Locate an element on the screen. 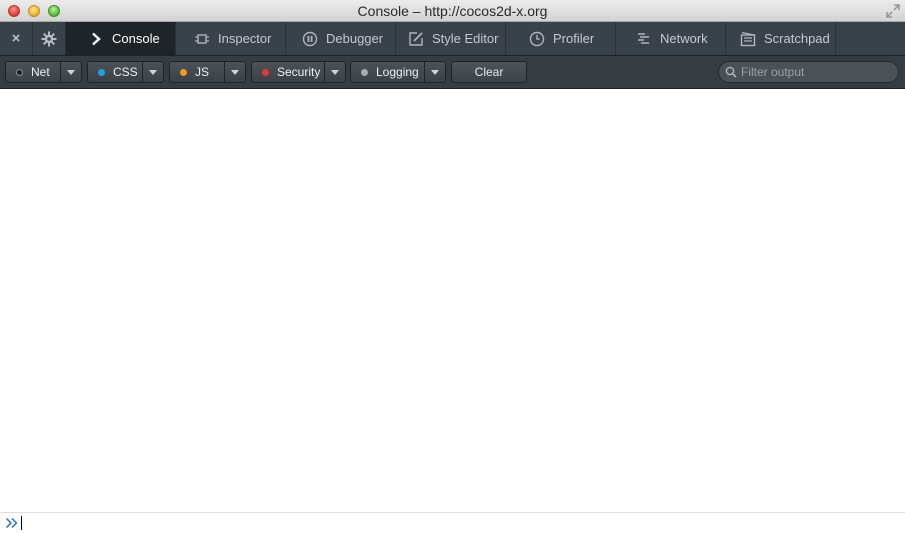 The image size is (905, 533). tab-network: Network is located at coordinates (671, 38).